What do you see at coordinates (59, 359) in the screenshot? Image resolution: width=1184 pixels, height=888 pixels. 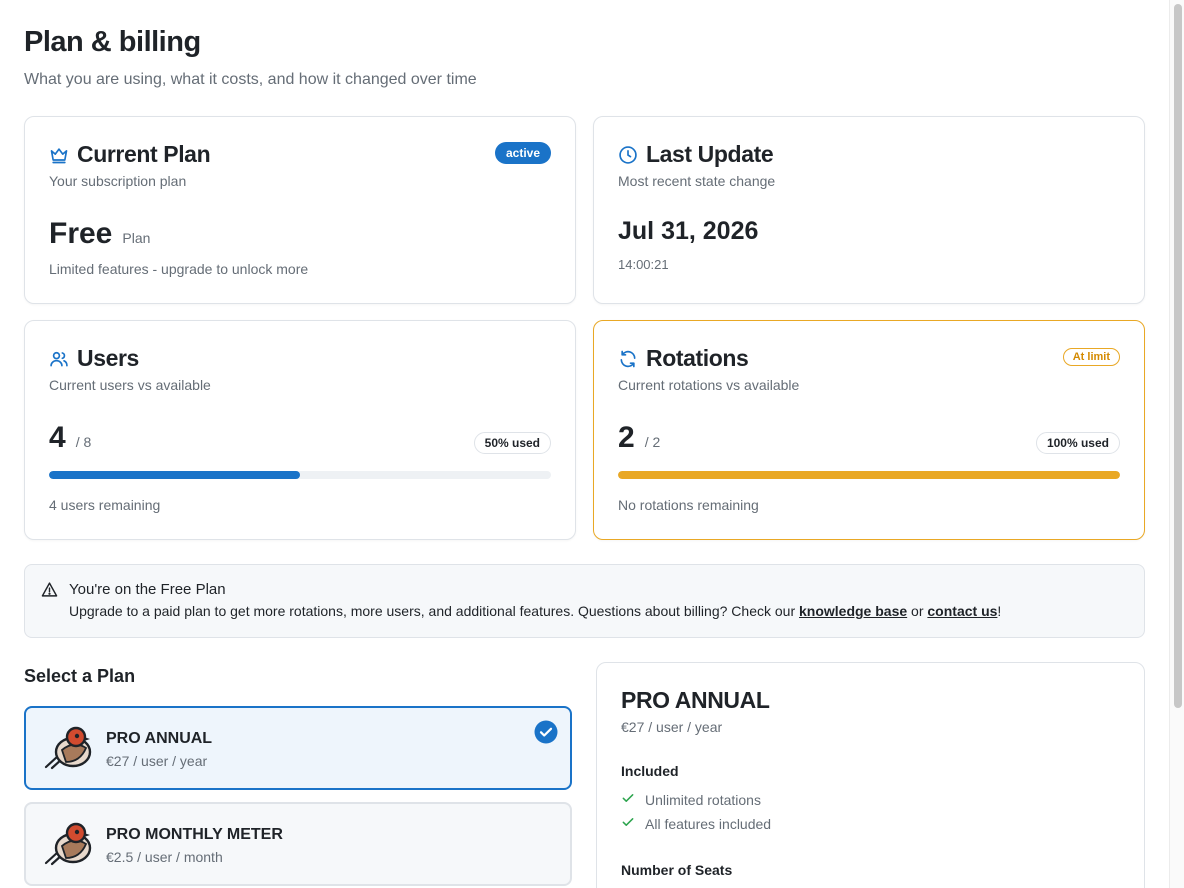 I see `users-icon` at bounding box center [59, 359].